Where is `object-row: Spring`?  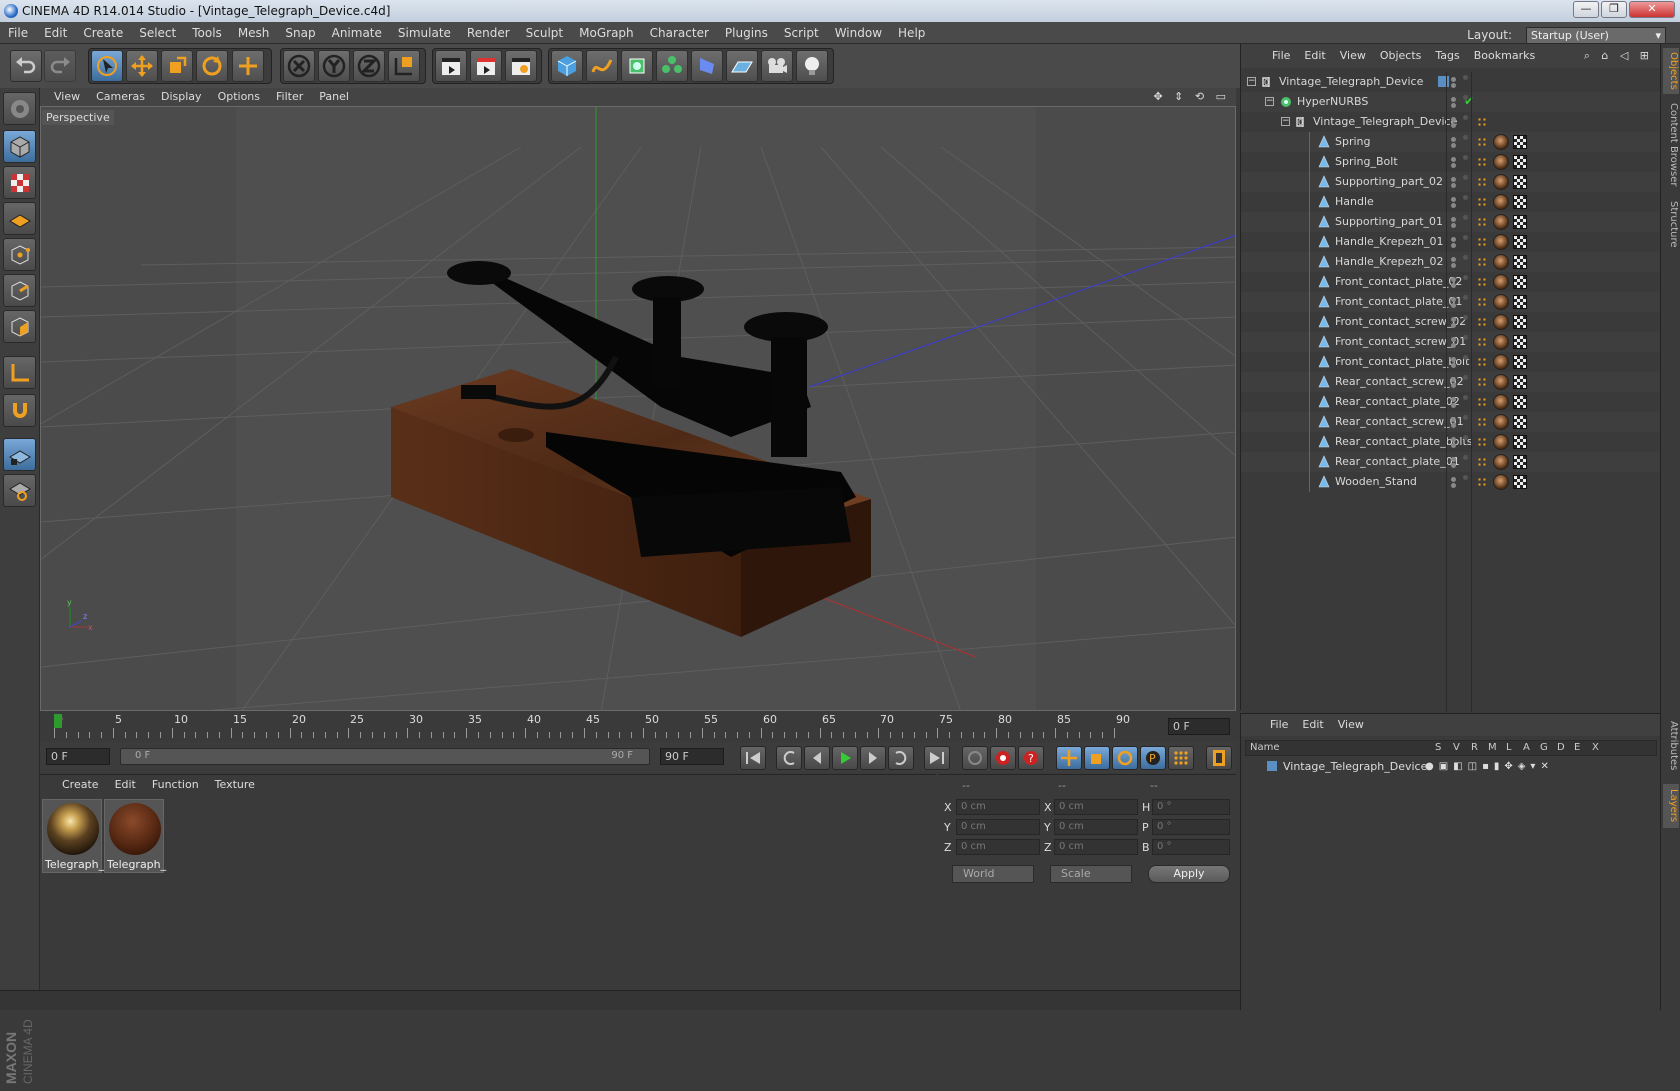 object-row: Spring is located at coordinates (1451, 142).